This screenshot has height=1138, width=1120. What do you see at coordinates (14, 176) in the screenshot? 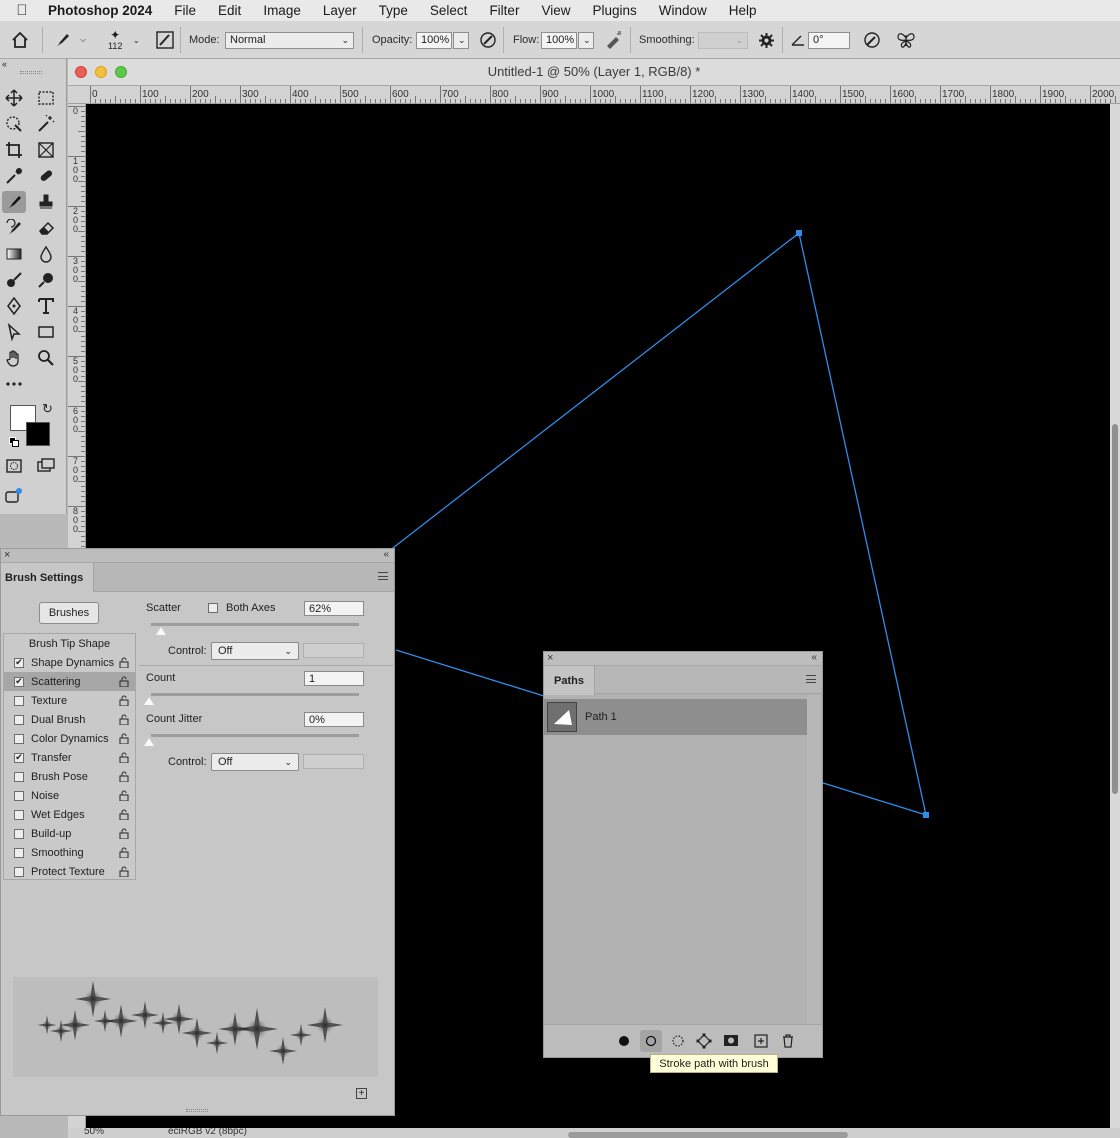
I see `eyedropper-tool-icon` at bounding box center [14, 176].